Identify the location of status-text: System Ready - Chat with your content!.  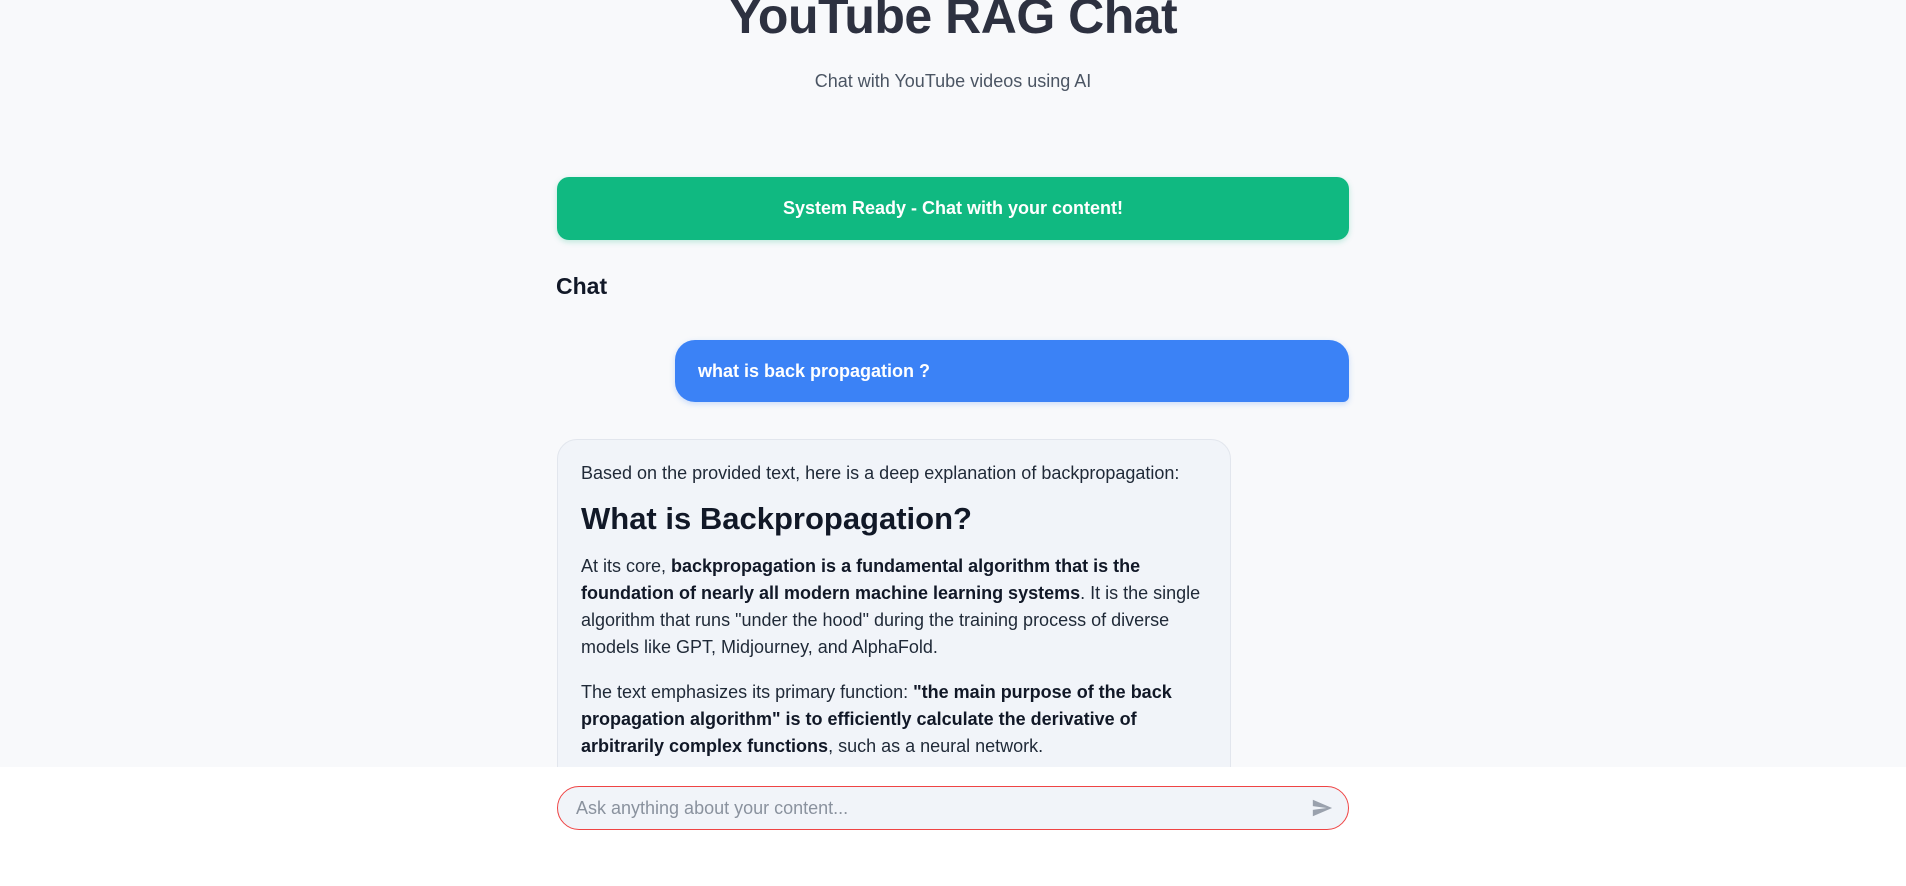
(953, 208).